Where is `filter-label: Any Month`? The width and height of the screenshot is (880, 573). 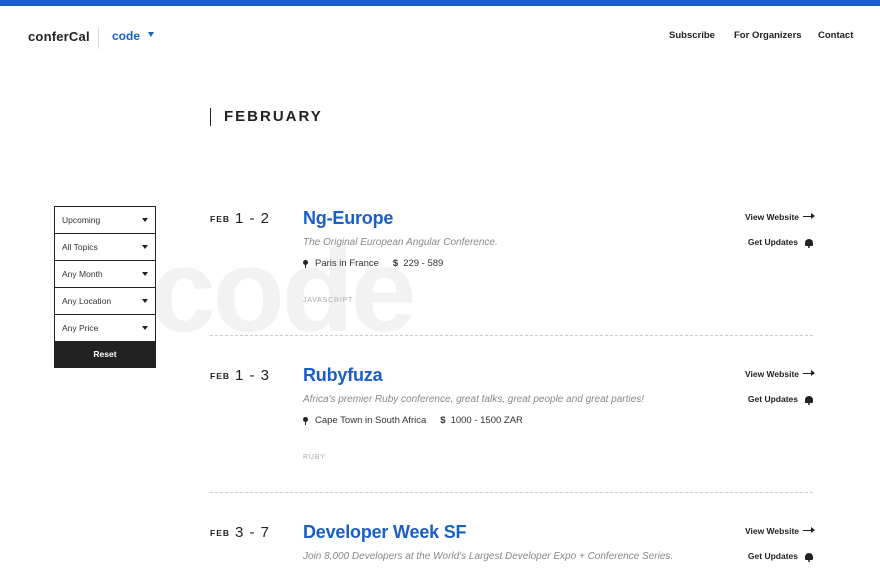
filter-label: Any Month is located at coordinates (82, 274).